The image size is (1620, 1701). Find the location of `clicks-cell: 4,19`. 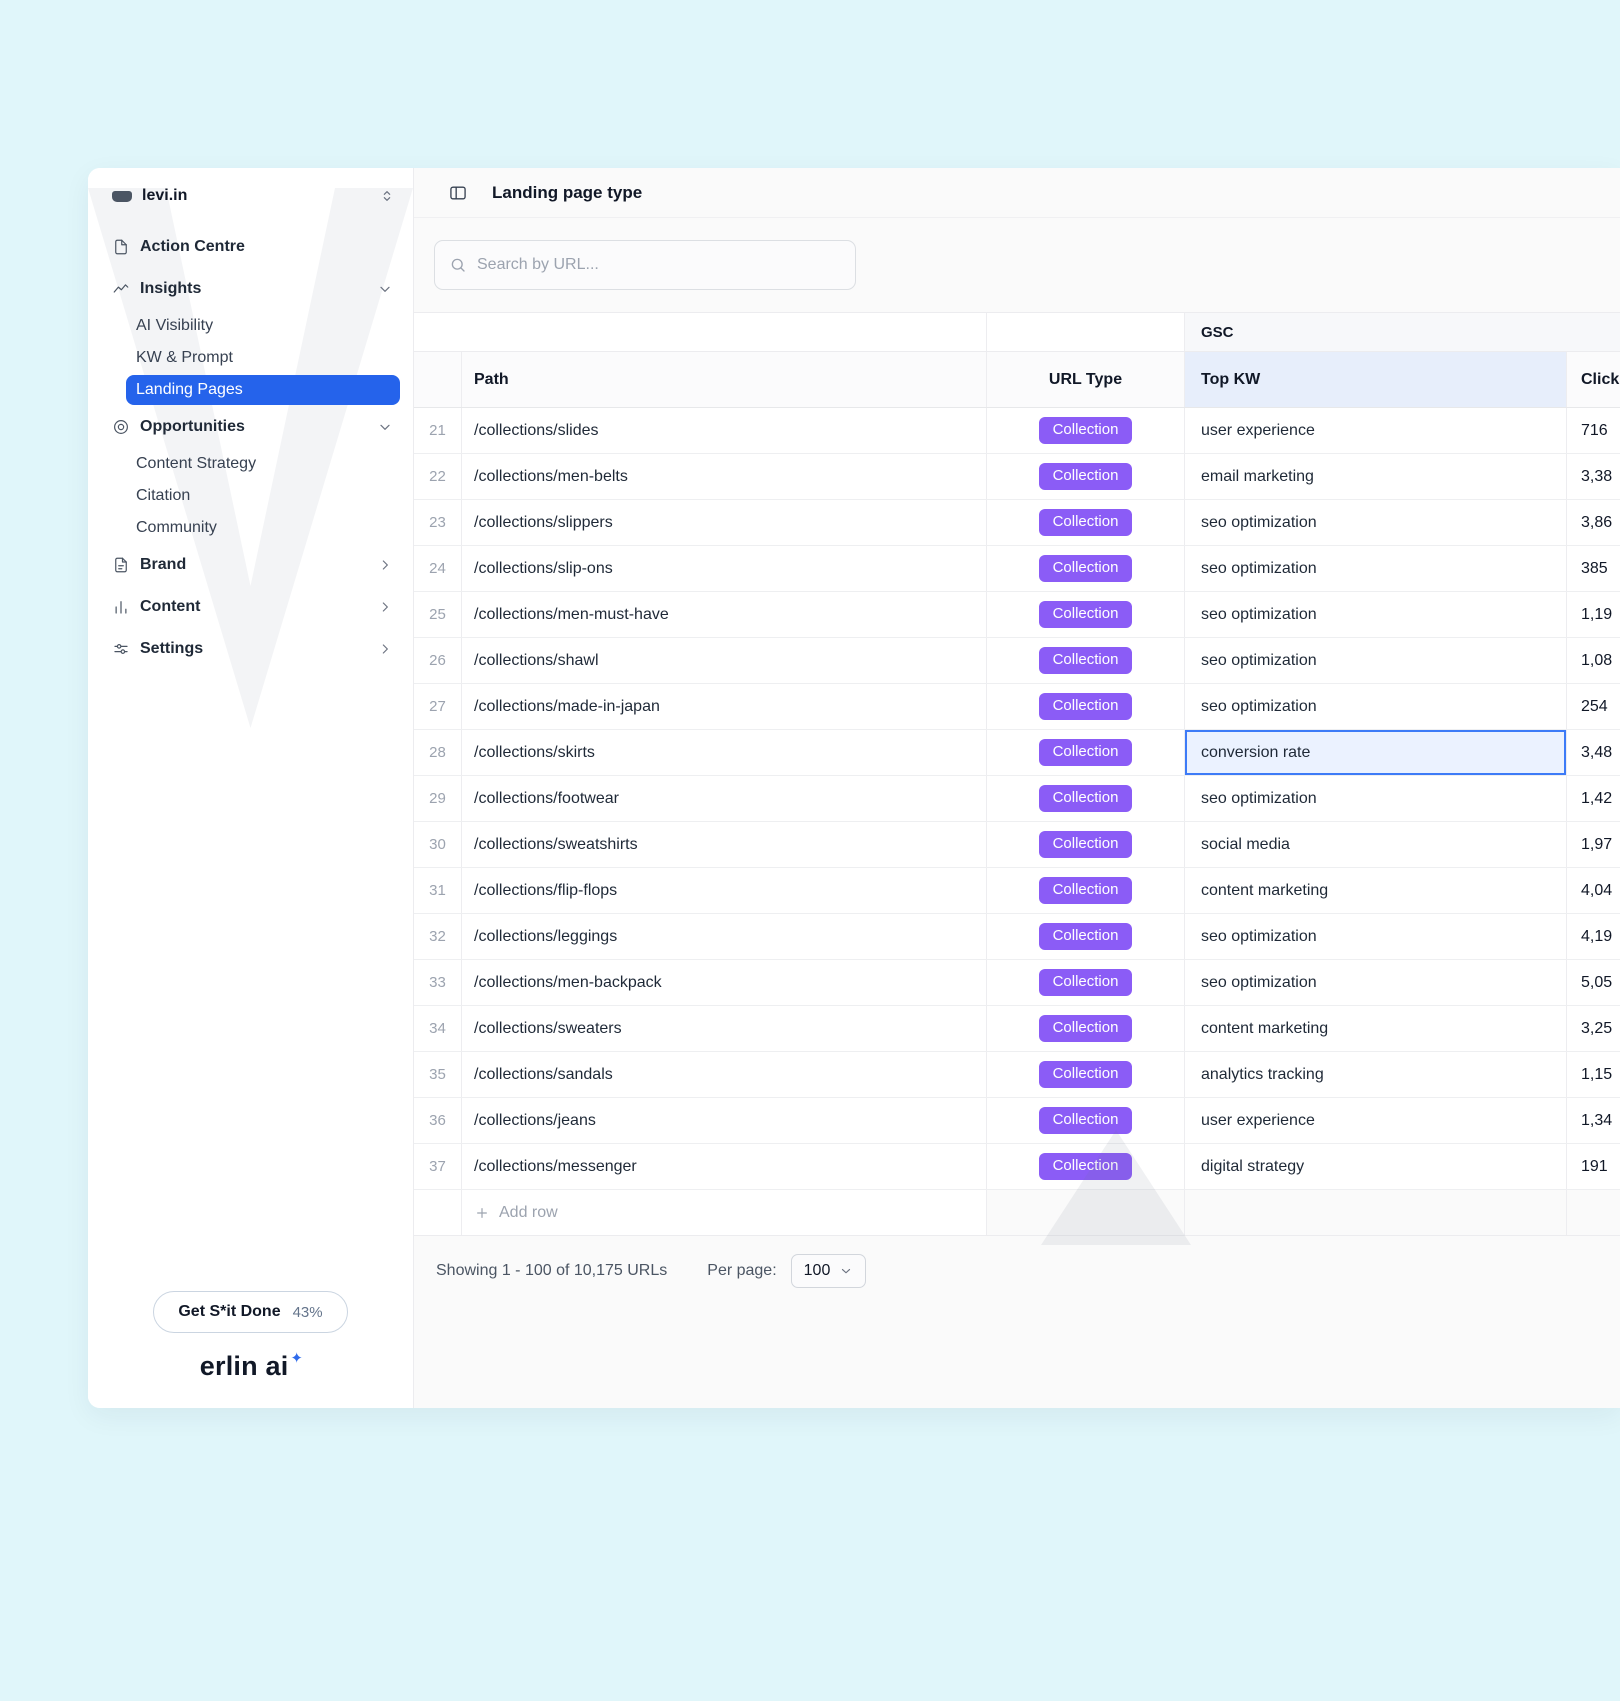

clicks-cell: 4,19 is located at coordinates (1593, 936).